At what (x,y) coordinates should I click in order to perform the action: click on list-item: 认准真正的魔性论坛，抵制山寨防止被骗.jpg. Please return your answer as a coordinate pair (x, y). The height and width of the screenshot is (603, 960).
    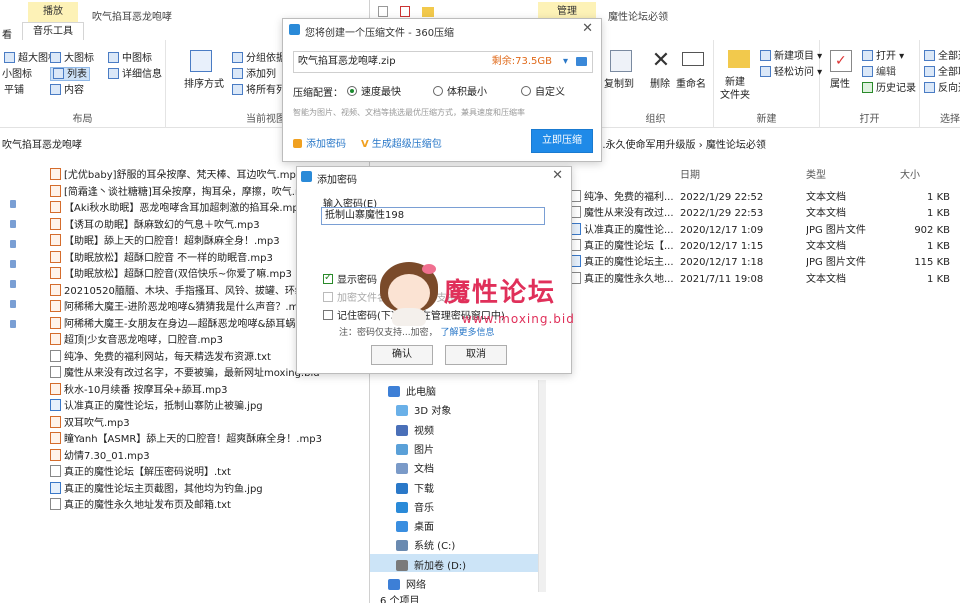
    Looking at the image, I should click on (209, 407).